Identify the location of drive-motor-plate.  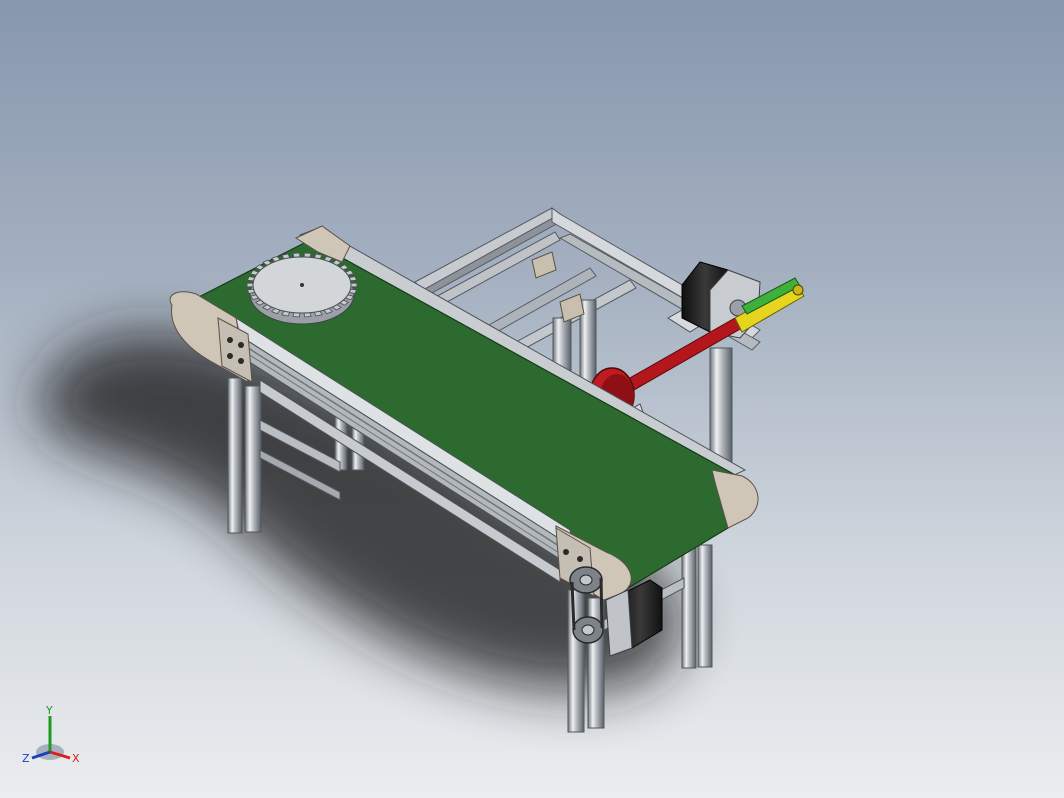
(619, 623).